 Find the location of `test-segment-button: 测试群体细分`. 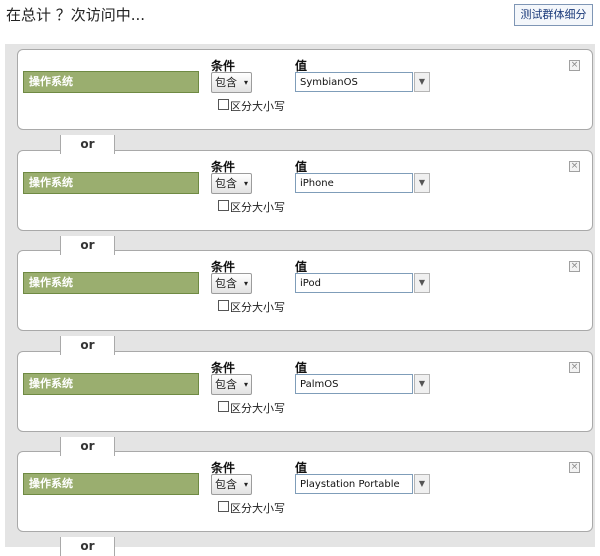

test-segment-button: 测试群体细分 is located at coordinates (553, 15).